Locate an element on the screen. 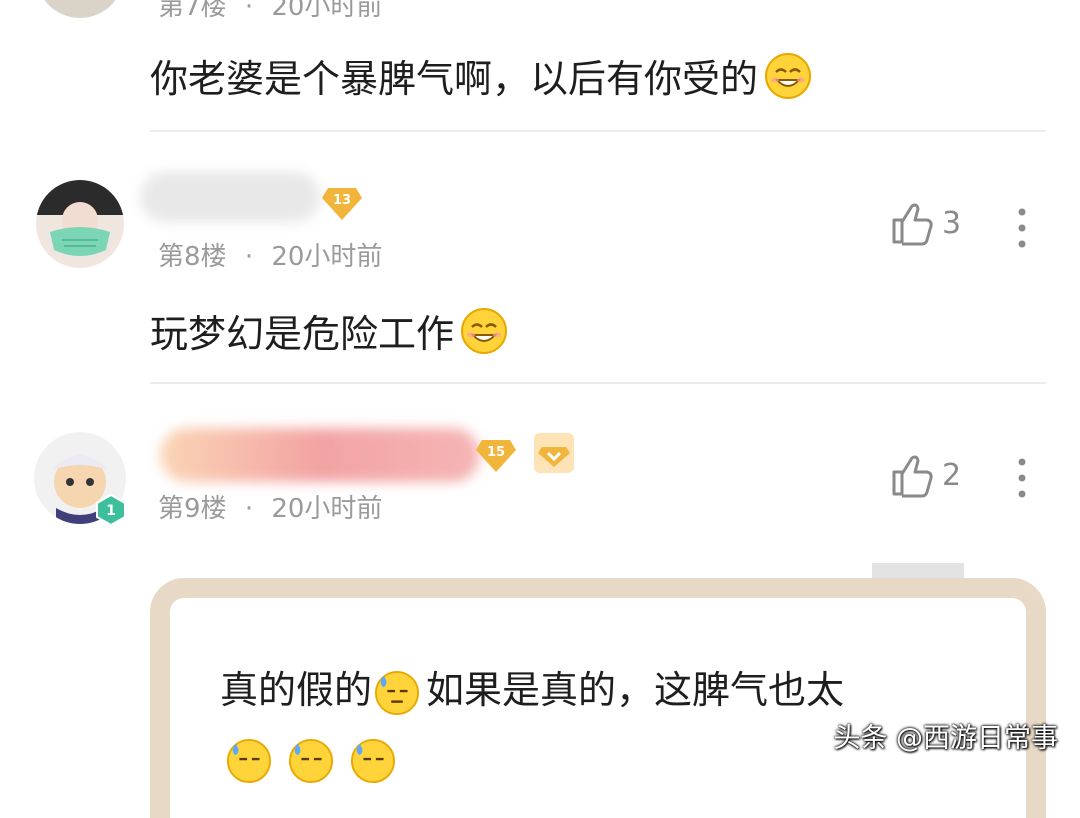 The width and height of the screenshot is (1080, 818). like-button: 3 is located at coordinates (925, 223).